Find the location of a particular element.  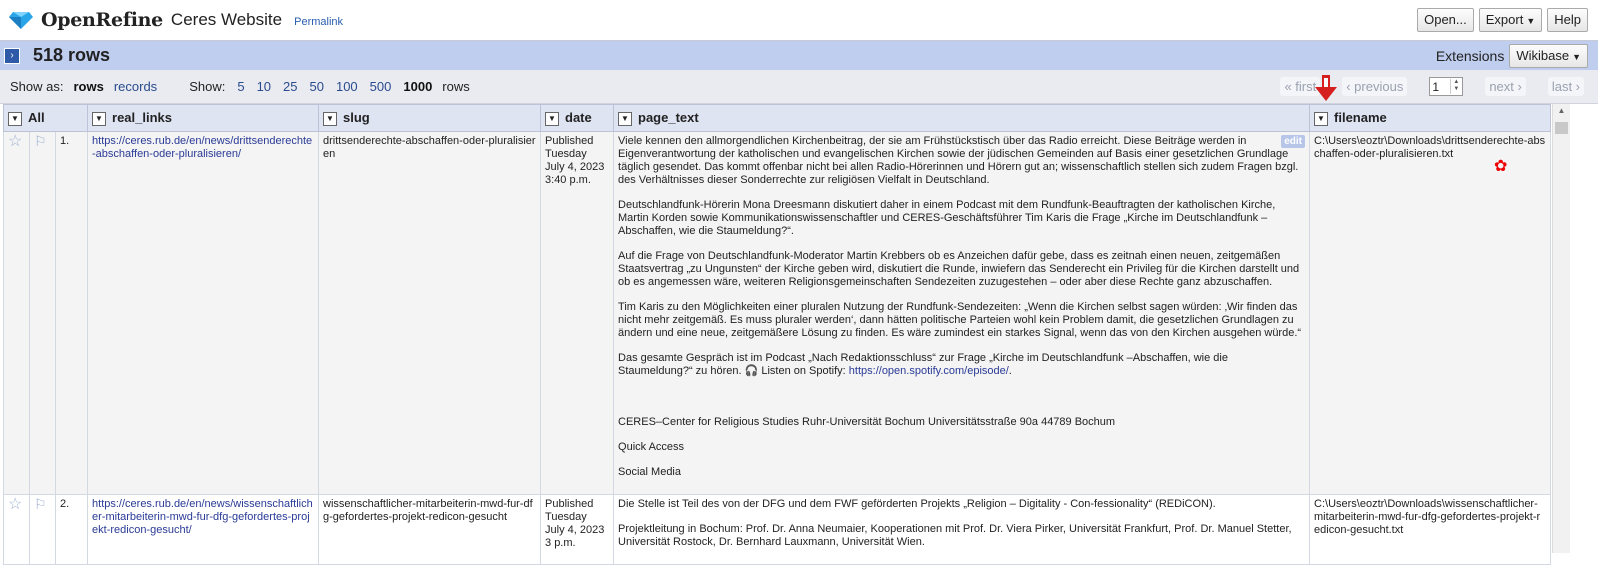

rows-word: rows is located at coordinates (456, 86).